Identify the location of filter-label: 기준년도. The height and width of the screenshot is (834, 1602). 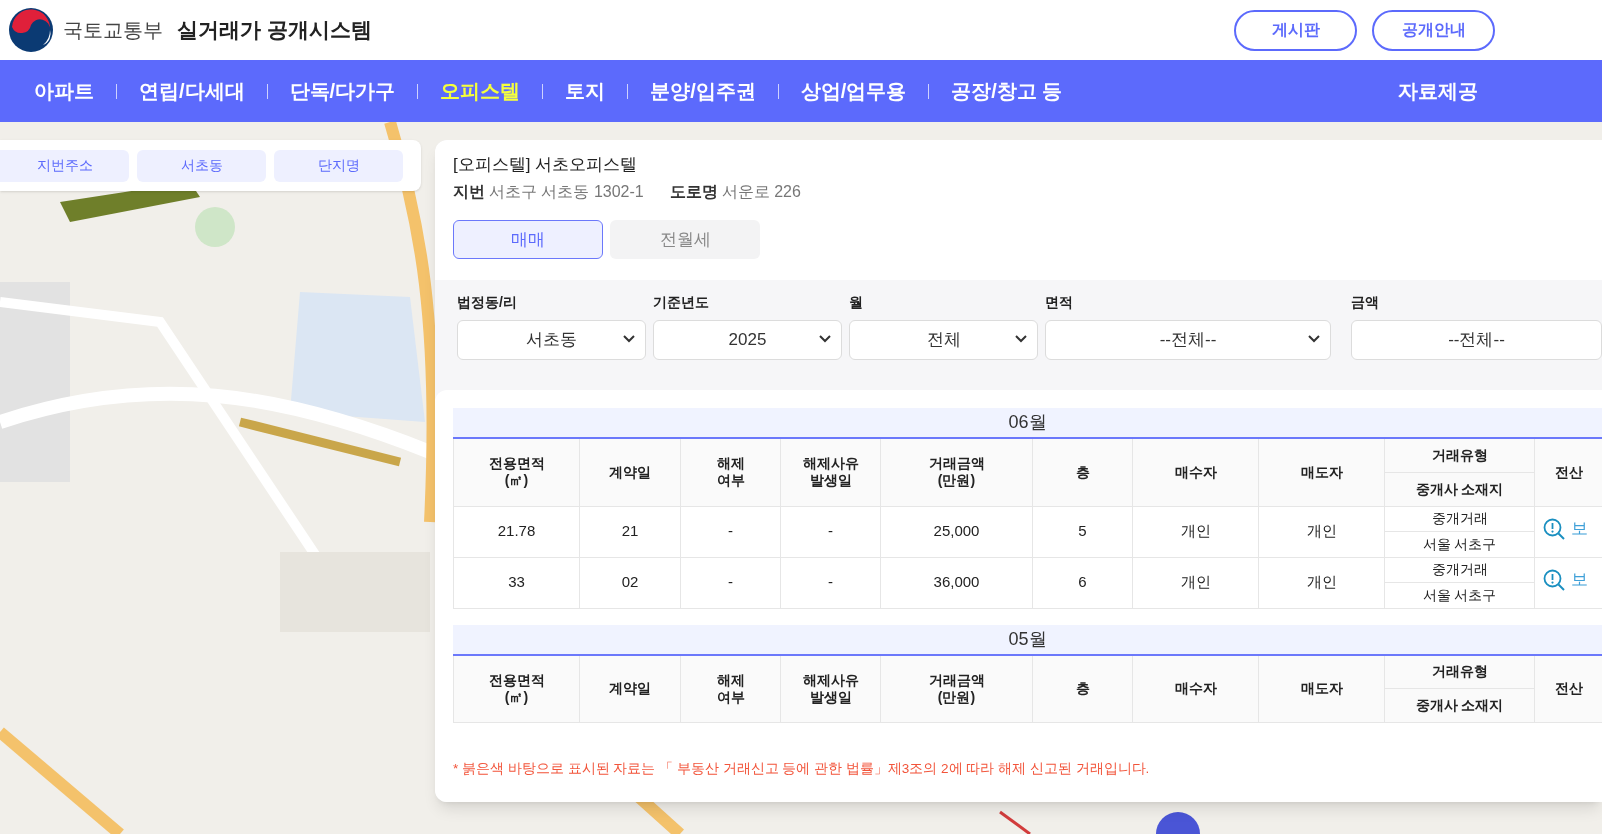
(681, 302).